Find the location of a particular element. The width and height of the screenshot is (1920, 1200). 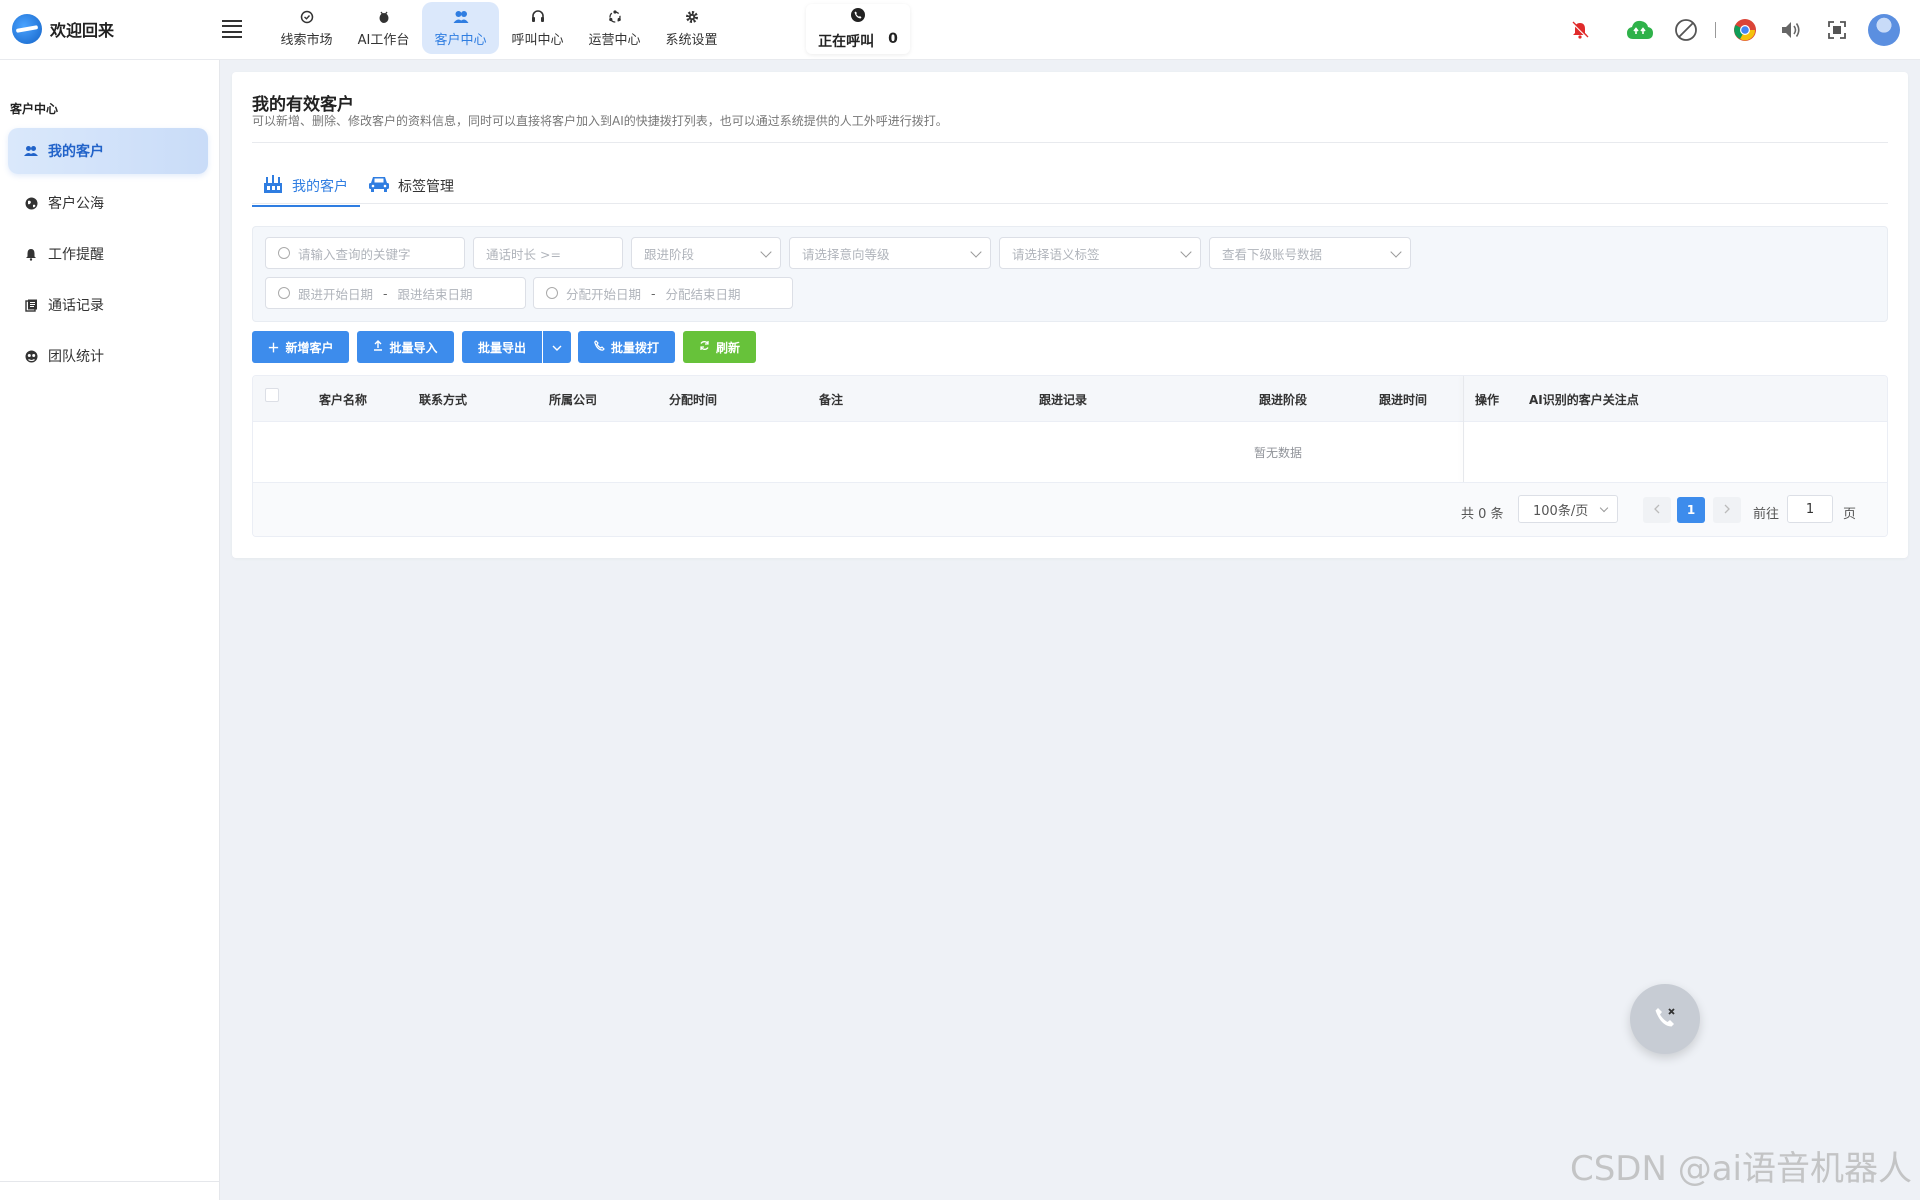

goto-label: 前往 is located at coordinates (1766, 514).